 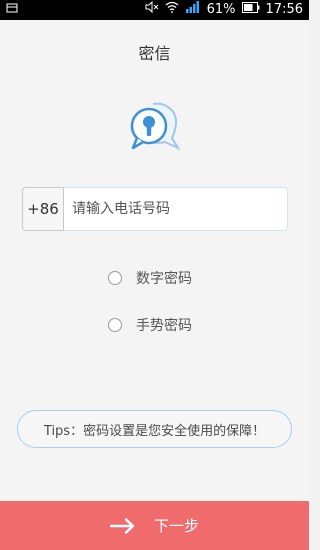 I want to click on option-digit-password: 数字密码, so click(x=150, y=278).